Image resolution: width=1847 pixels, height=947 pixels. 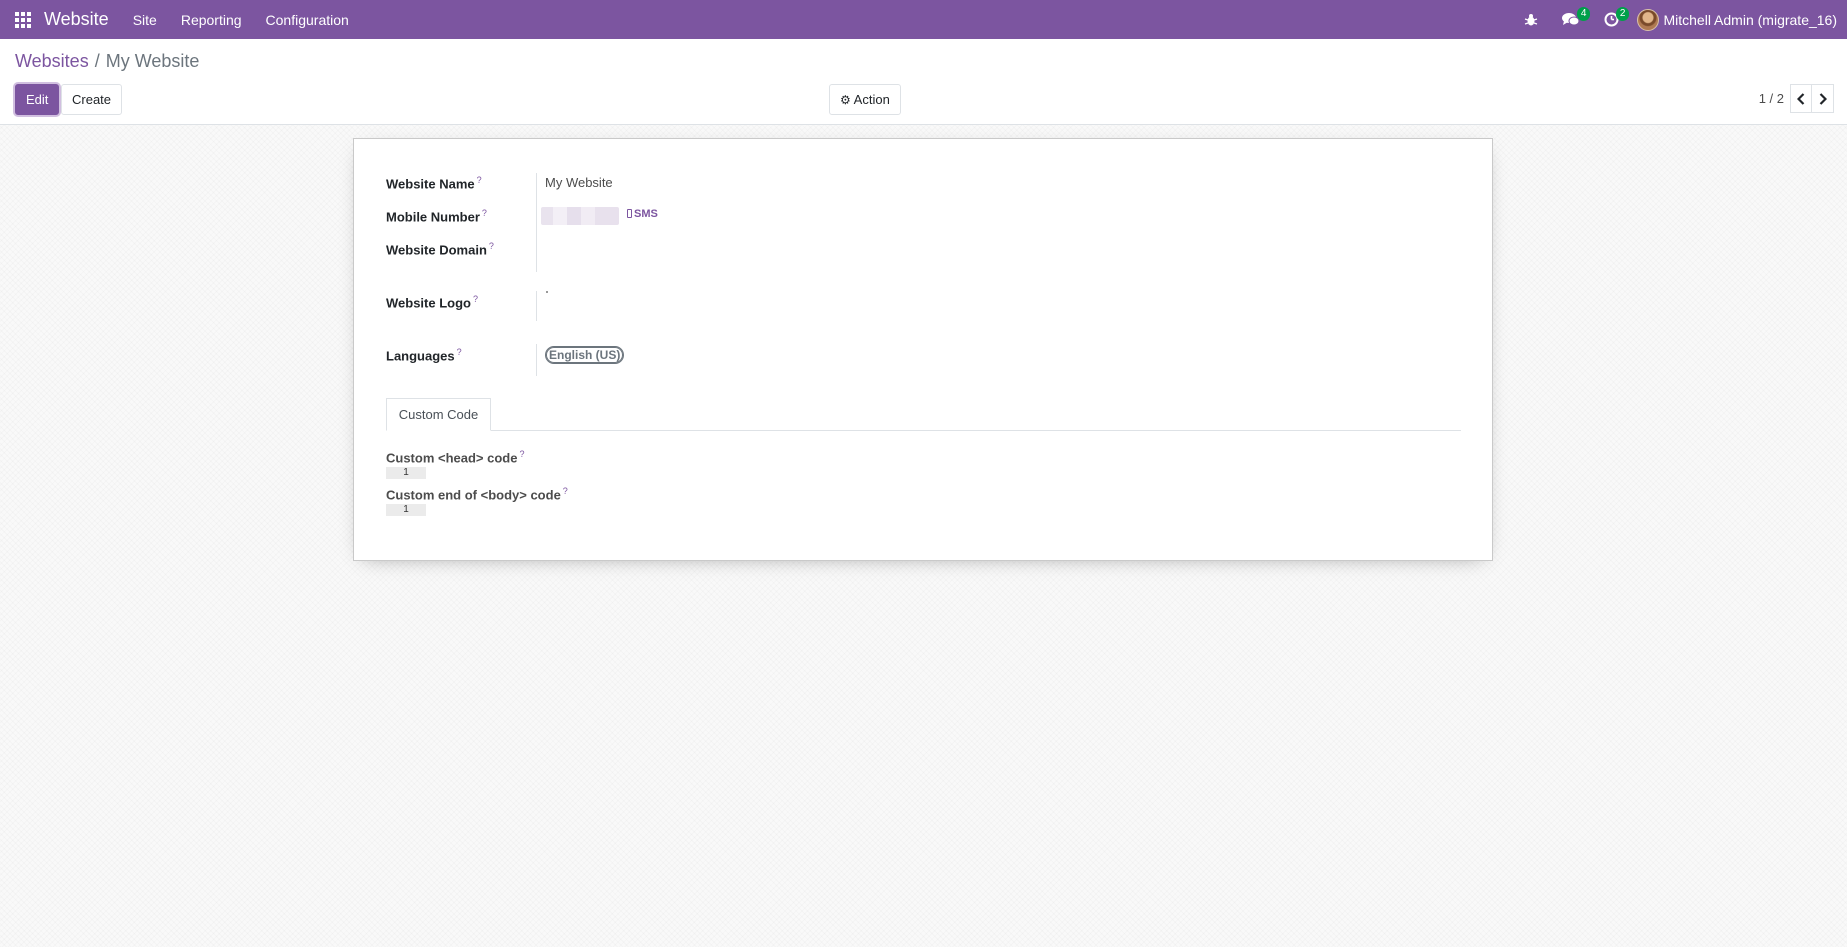 I want to click on chevron-right-icon, so click(x=1823, y=98).